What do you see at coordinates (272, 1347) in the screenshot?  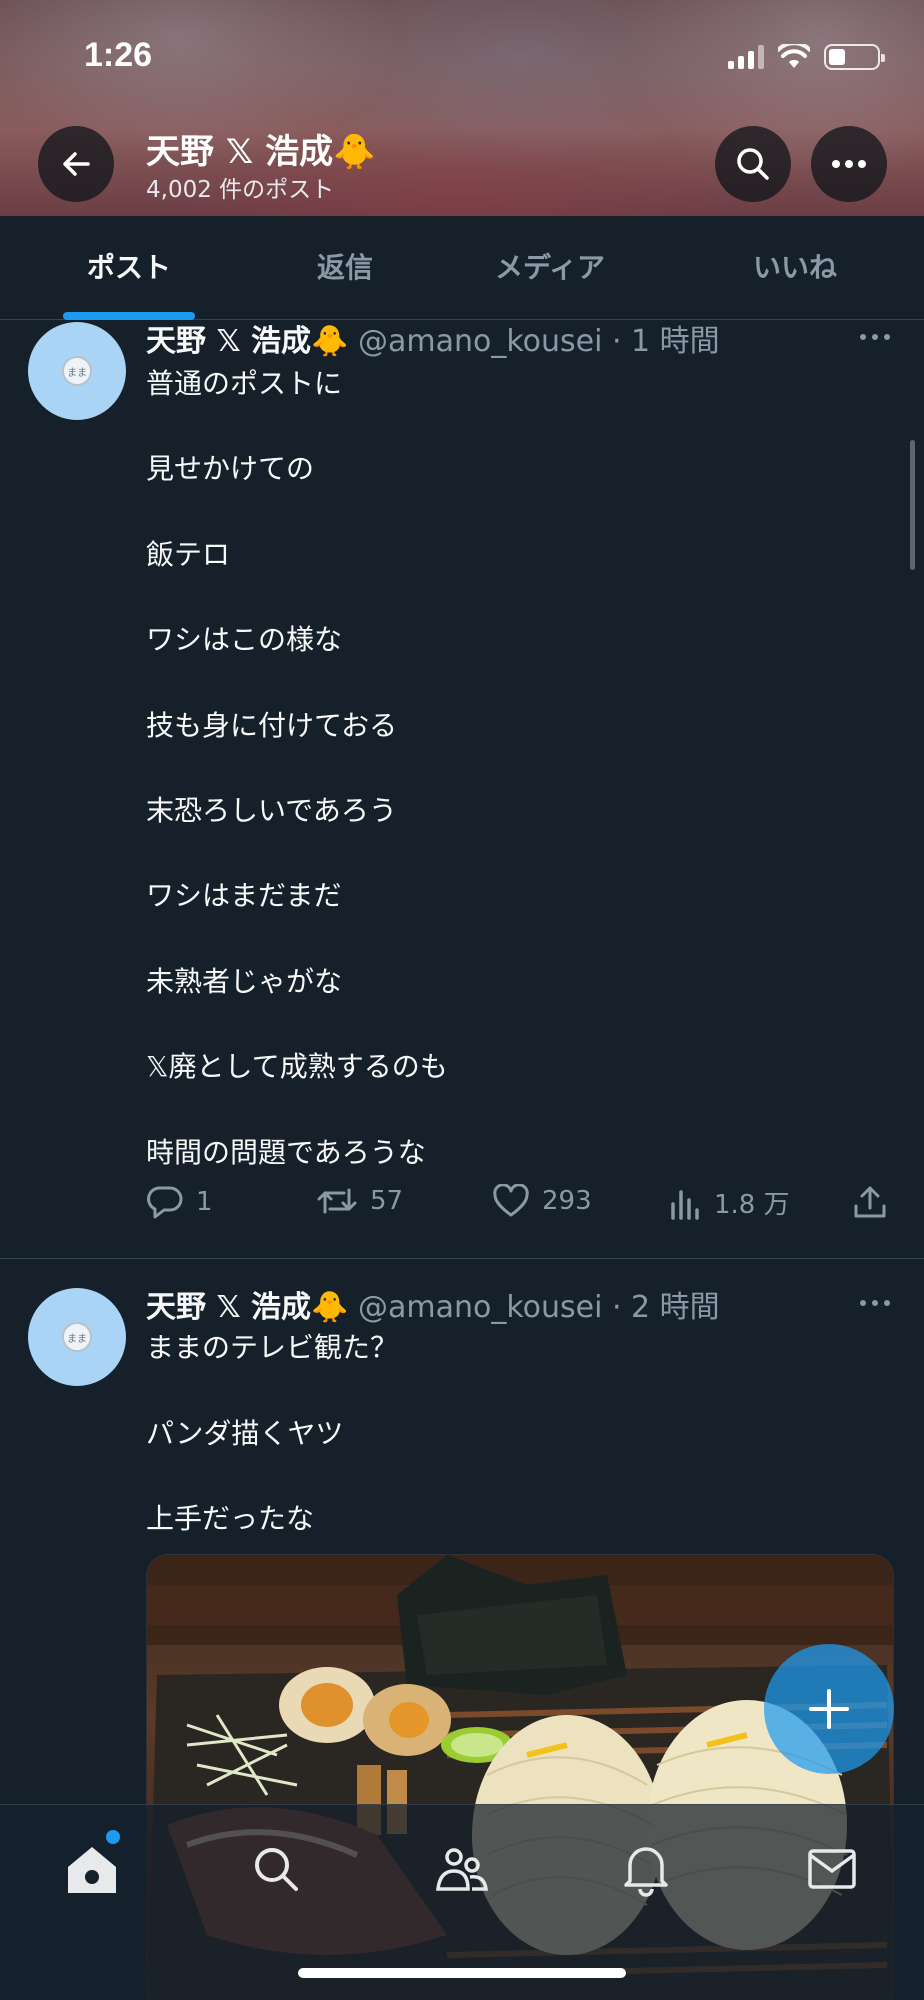 I see `post-text-line: ままのテレビ観た？` at bounding box center [272, 1347].